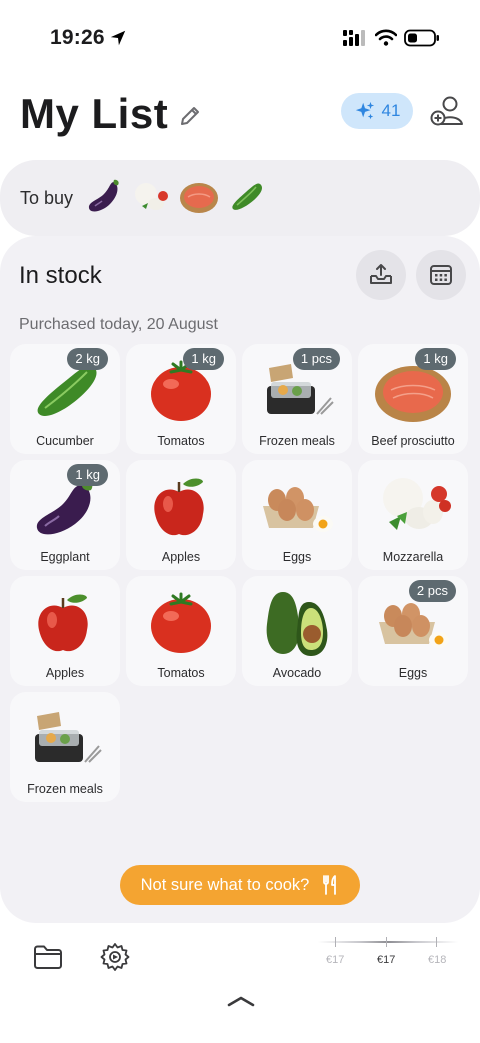 This screenshot has height=1043, width=480. I want to click on stock-item-tomatos: Tomatos, so click(181, 631).